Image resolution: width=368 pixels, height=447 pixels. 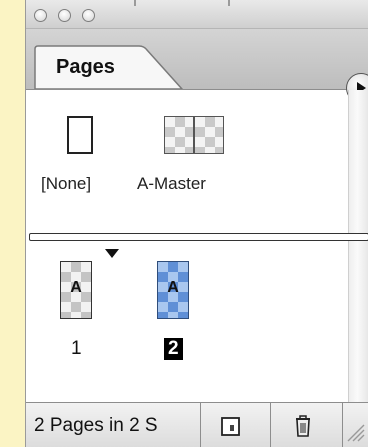 I want to click on current-page-arrow-icon, so click(x=112, y=253).